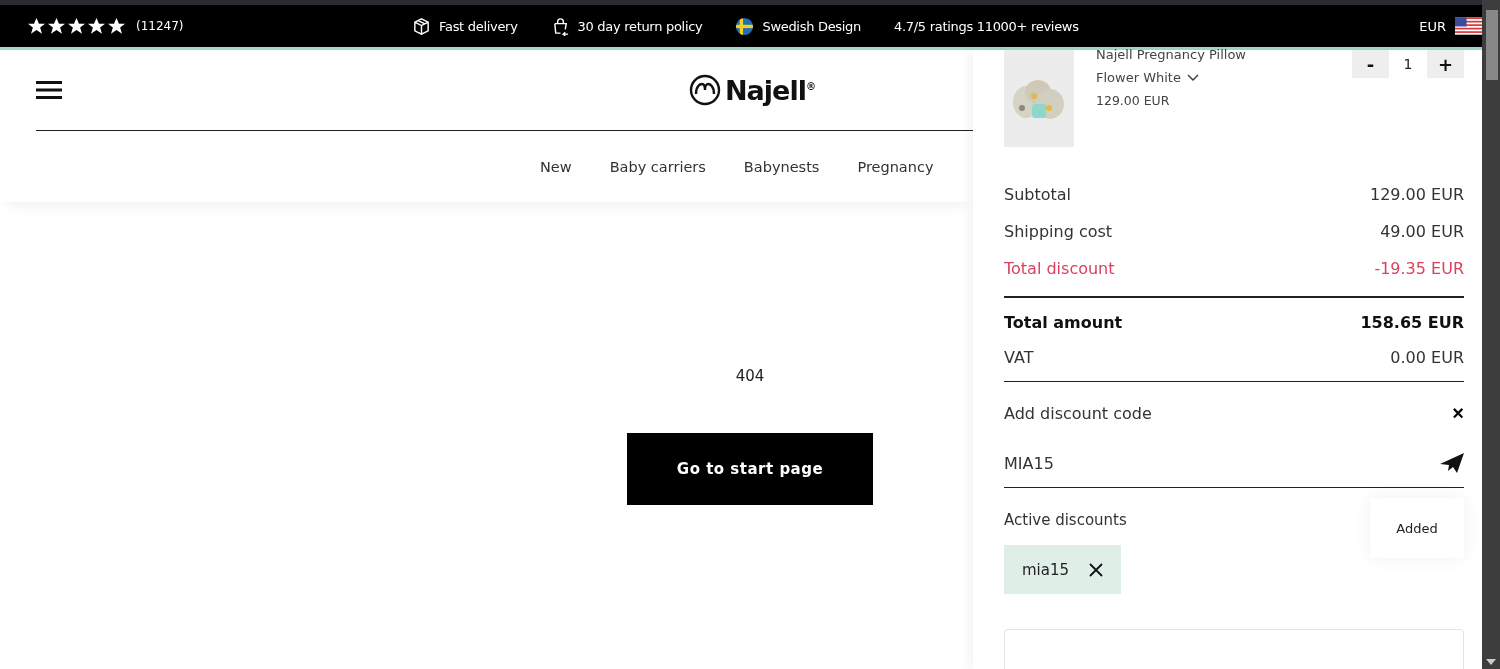 Image resolution: width=1500 pixels, height=669 pixels. Describe the element at coordinates (1058, 231) in the screenshot. I see `summary-label: Shipping cost` at that location.